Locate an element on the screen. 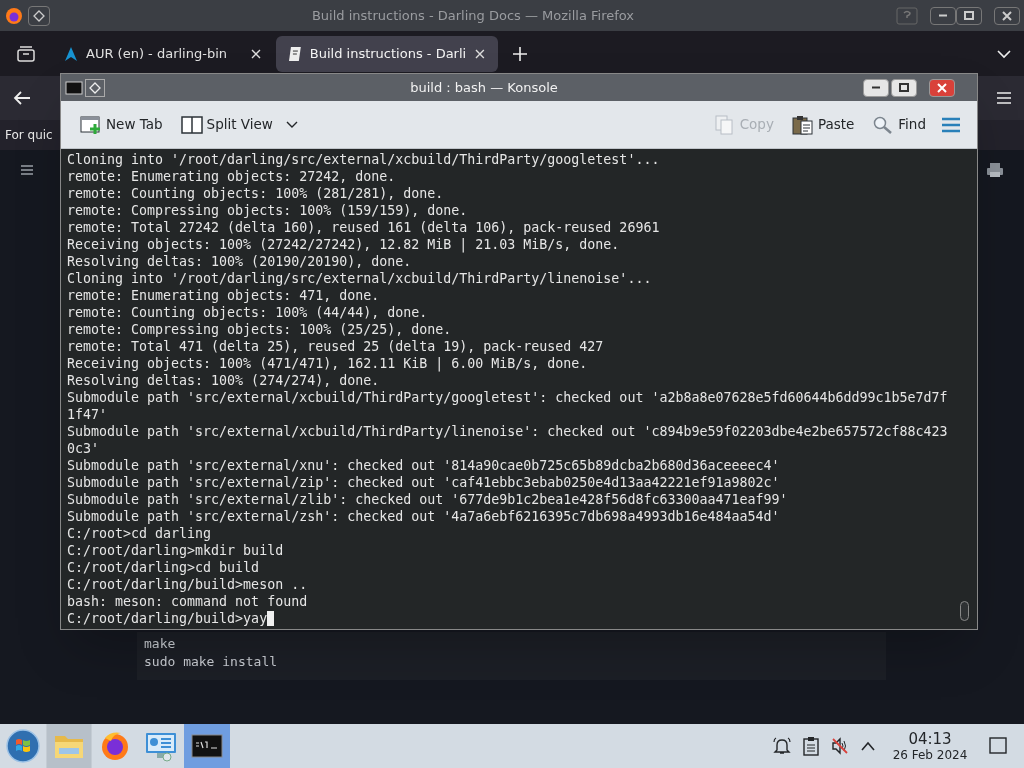  terminal-line: Receiving objects: 100% (27242/27242), 12.82 MiB | 21.03 MiB/s, done. is located at coordinates (344, 244).